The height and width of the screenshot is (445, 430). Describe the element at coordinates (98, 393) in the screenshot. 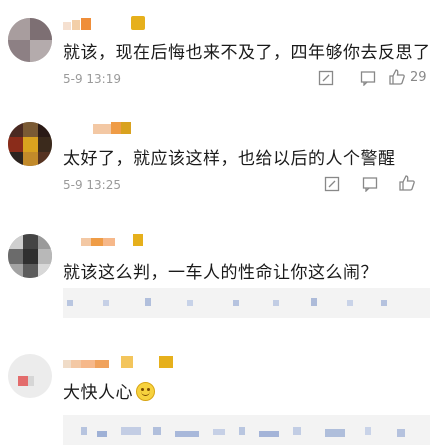

I see `comment-text-body: 大快人心` at that location.